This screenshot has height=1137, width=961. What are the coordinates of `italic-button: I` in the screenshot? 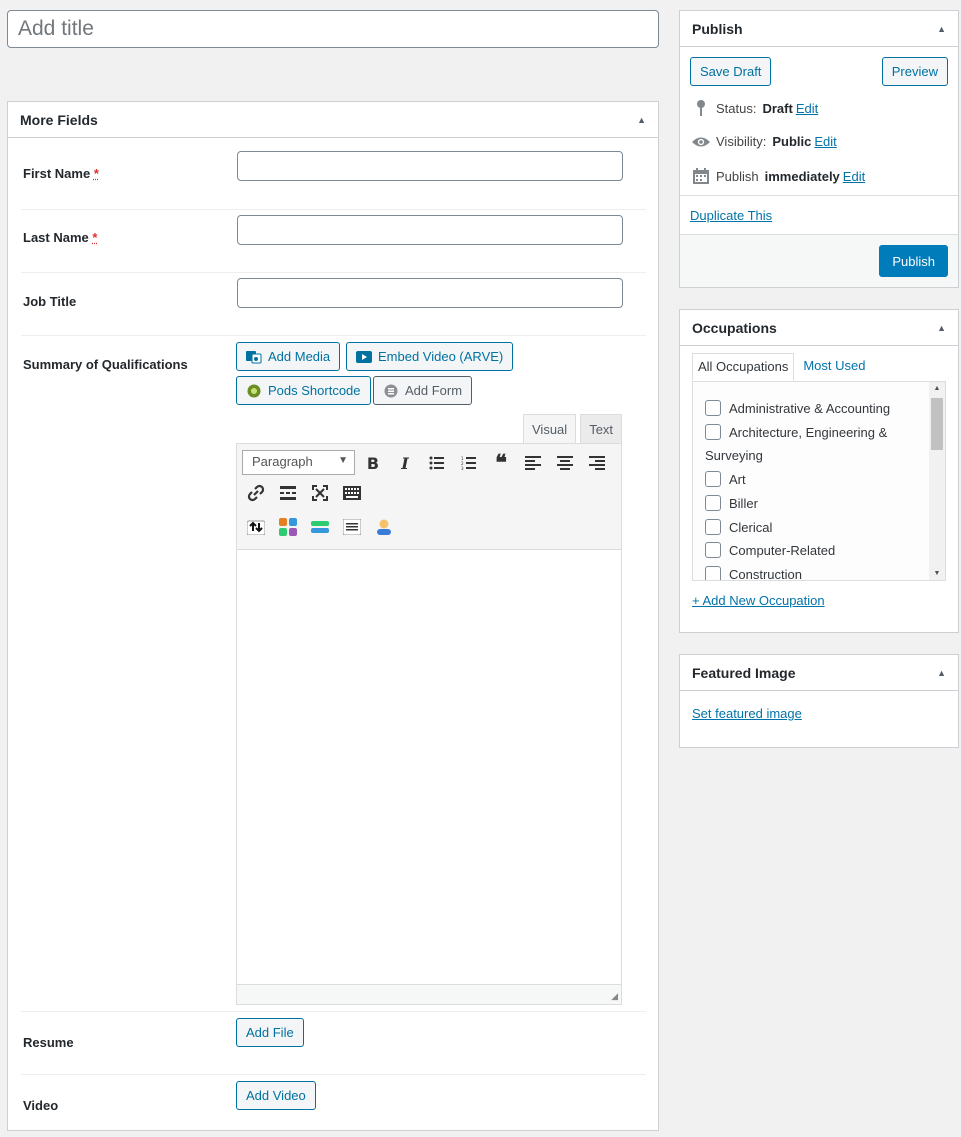 It's located at (405, 463).